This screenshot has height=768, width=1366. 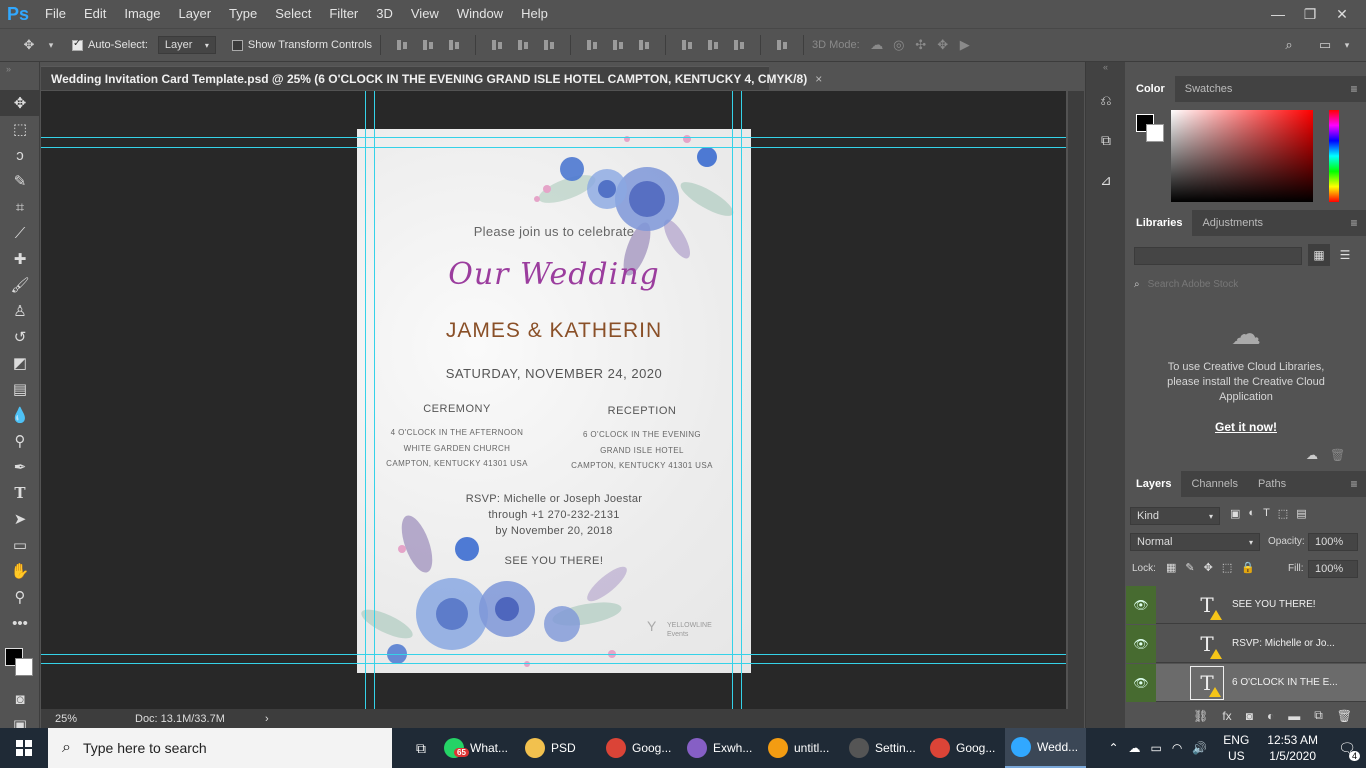 What do you see at coordinates (20, 207) in the screenshot?
I see `crop-tool-icon: ⌗` at bounding box center [20, 207].